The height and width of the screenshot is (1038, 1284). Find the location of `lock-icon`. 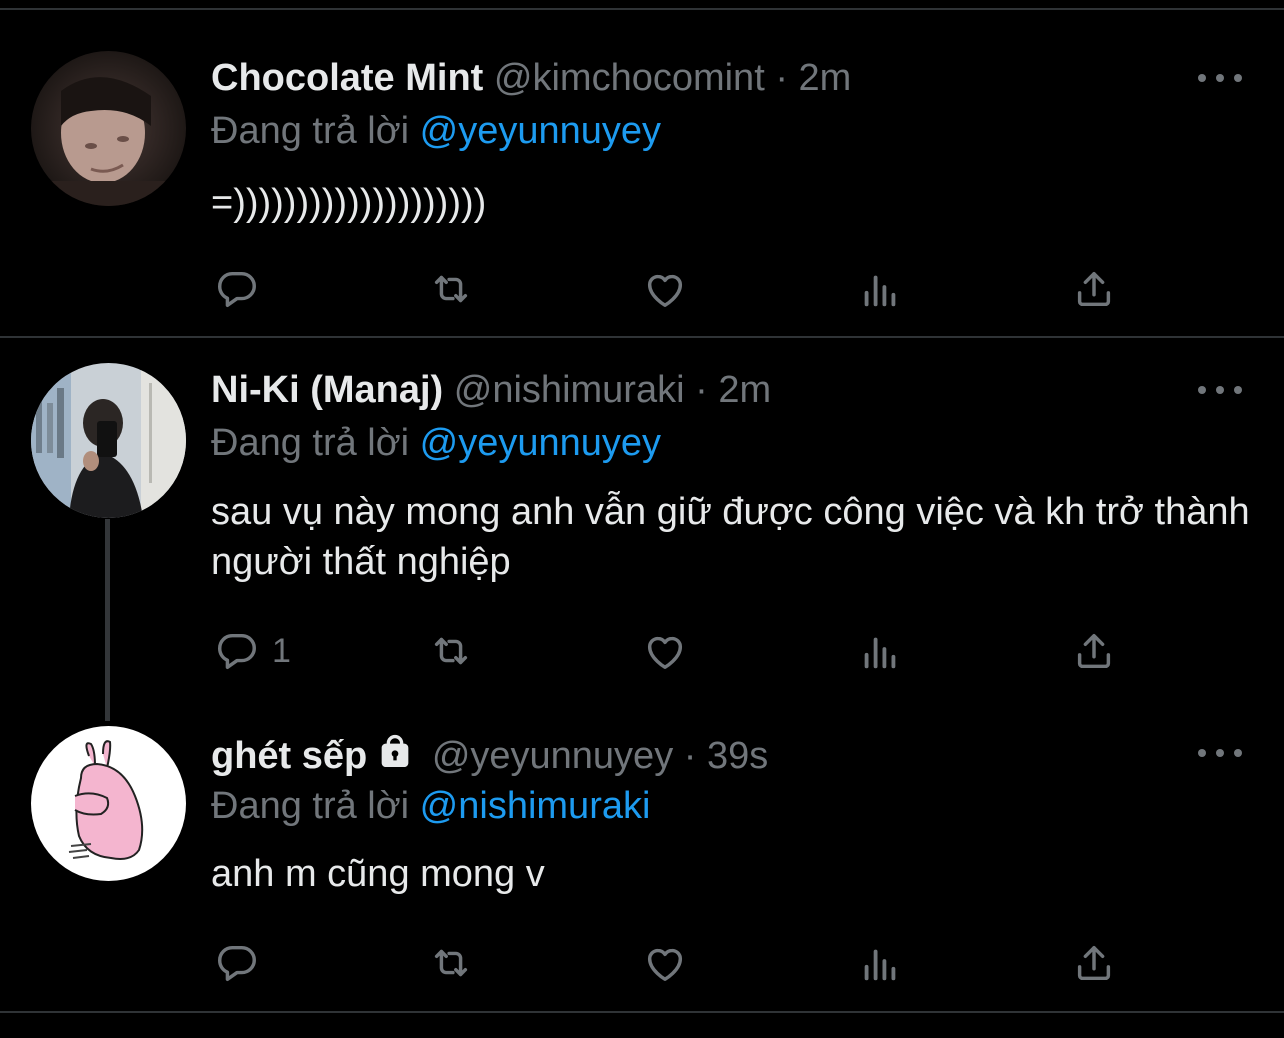

lock-icon is located at coordinates (395, 758).